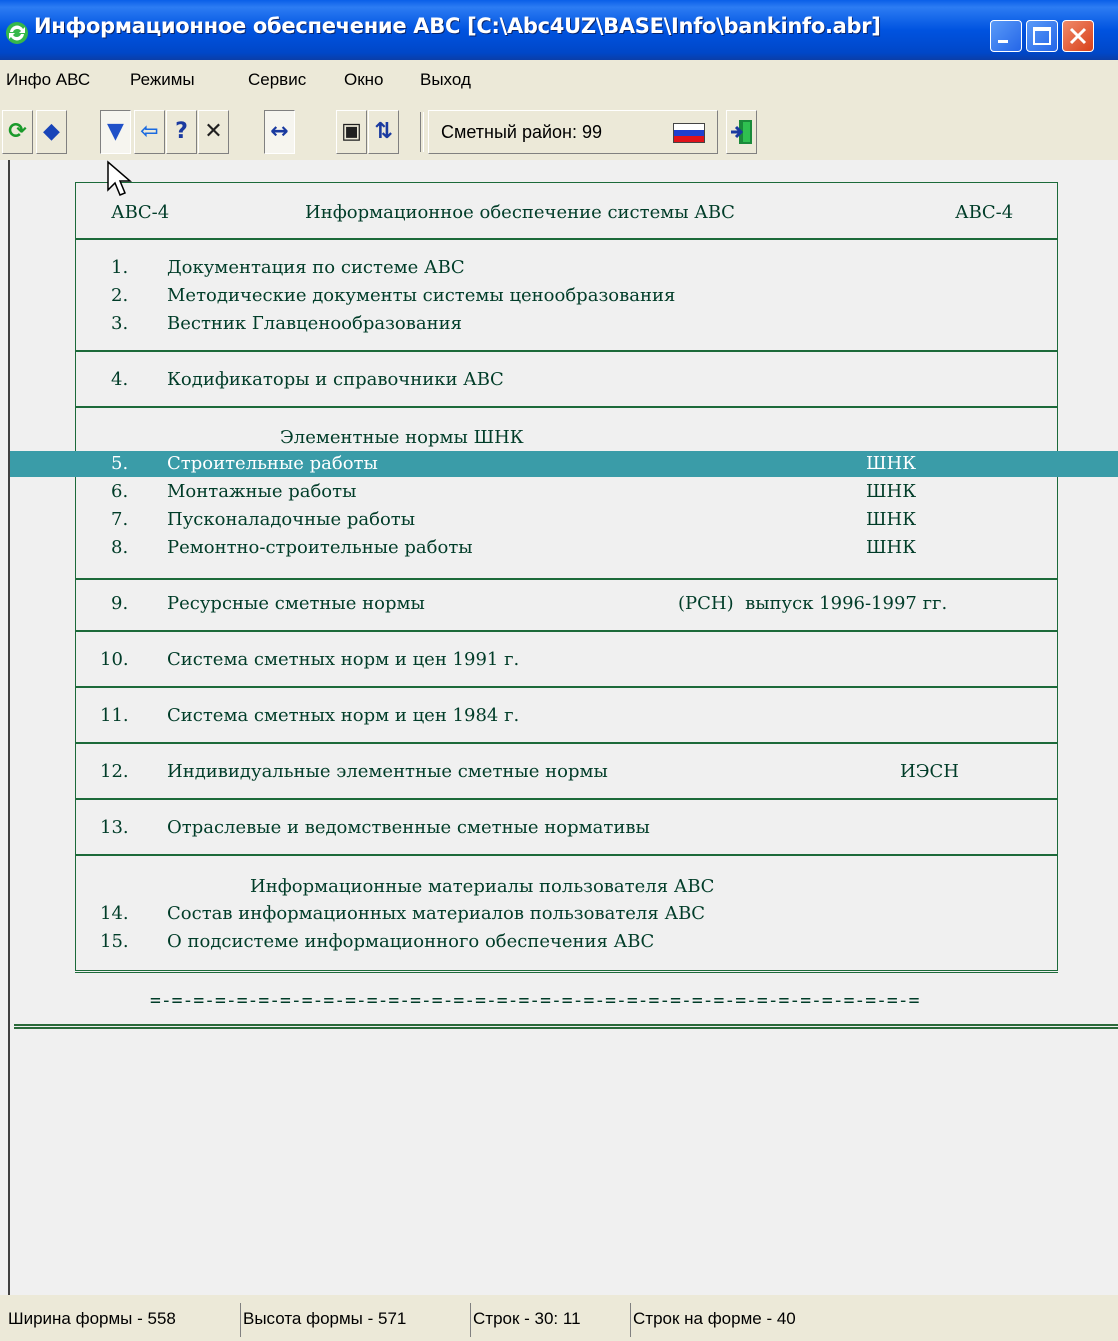 The height and width of the screenshot is (1341, 1118). Describe the element at coordinates (343, 715) in the screenshot. I see `menu-row-text: Система сметных норм и цен 1984 г.` at that location.